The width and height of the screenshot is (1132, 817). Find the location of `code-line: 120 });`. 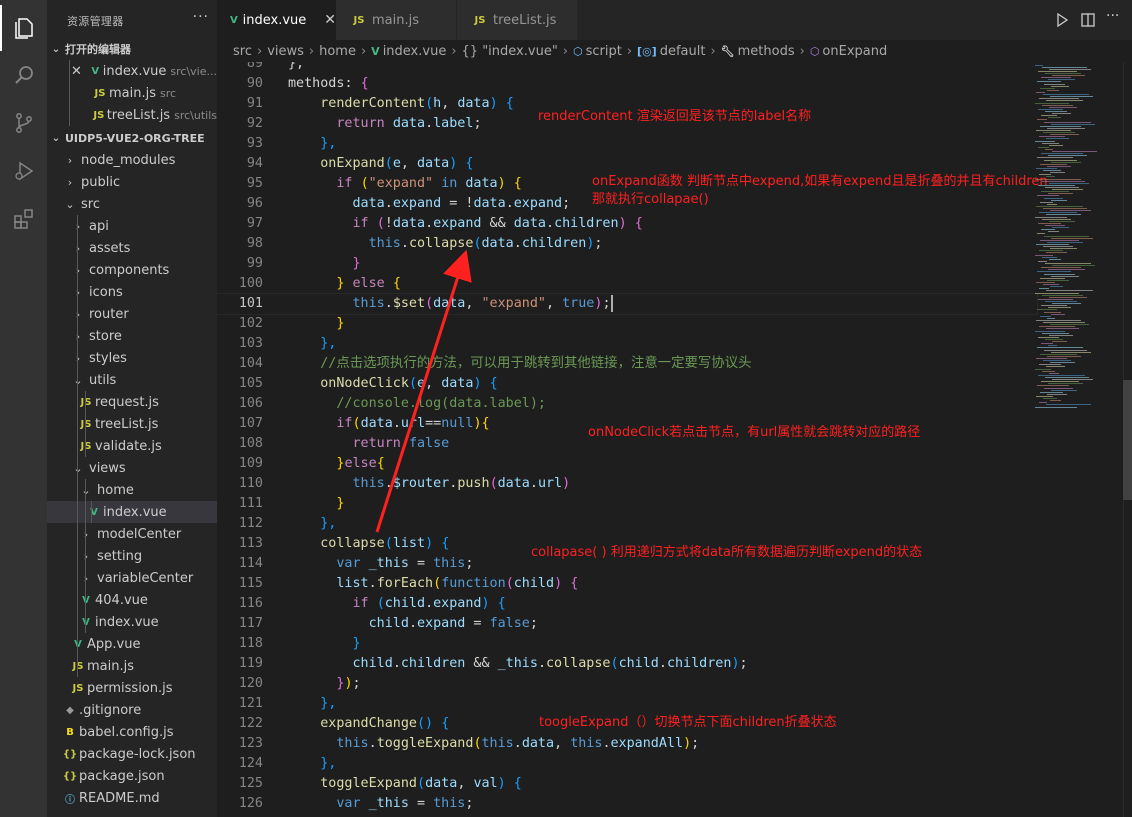

code-line: 120 }); is located at coordinates (627, 684).